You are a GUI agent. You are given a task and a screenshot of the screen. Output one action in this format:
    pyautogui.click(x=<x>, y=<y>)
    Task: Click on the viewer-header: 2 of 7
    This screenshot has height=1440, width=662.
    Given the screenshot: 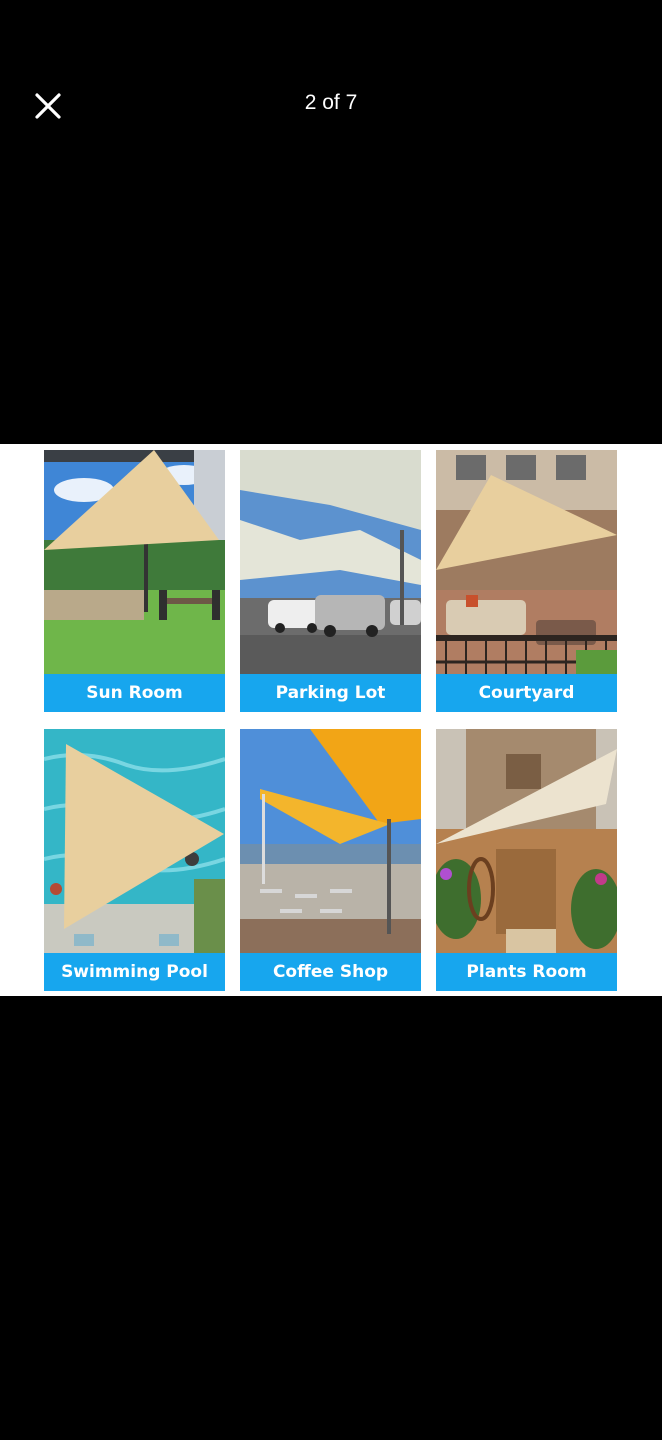 What is the action you would take?
    pyautogui.click(x=331, y=105)
    